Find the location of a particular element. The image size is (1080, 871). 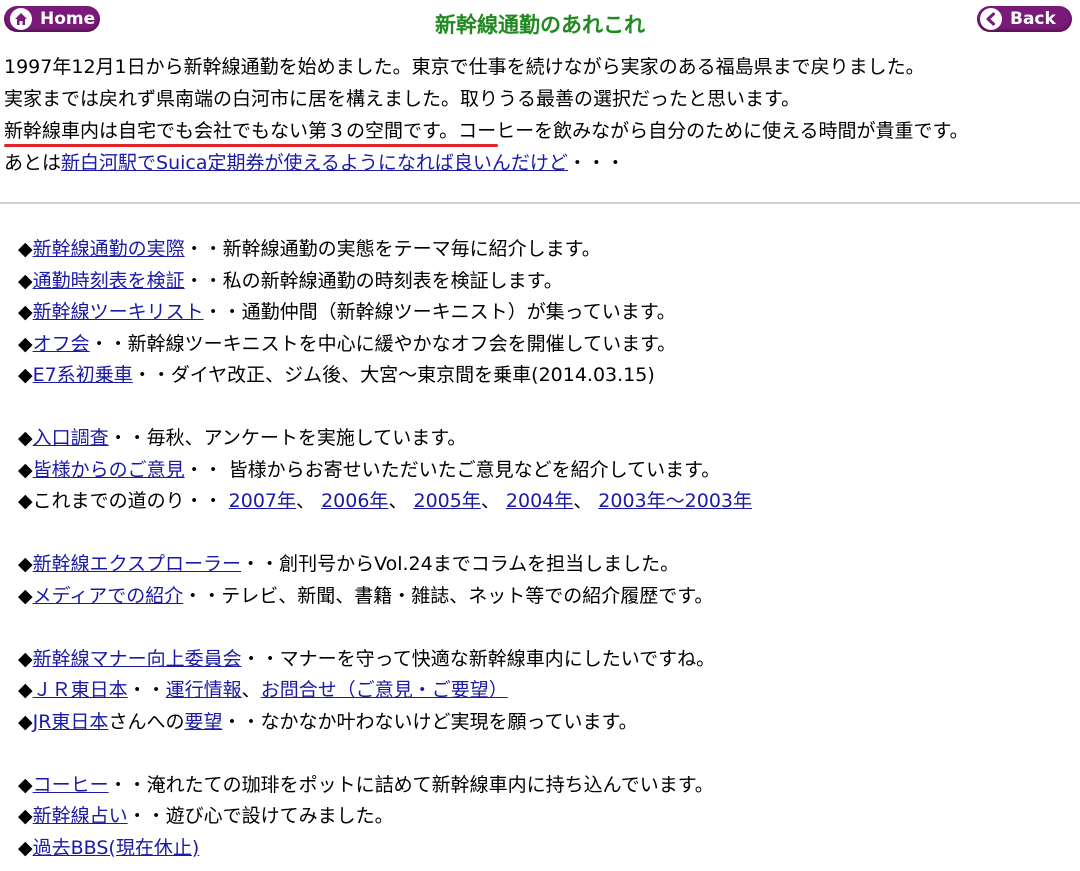

goiken-link: 皆様からのご意見 is located at coordinates (109, 470).